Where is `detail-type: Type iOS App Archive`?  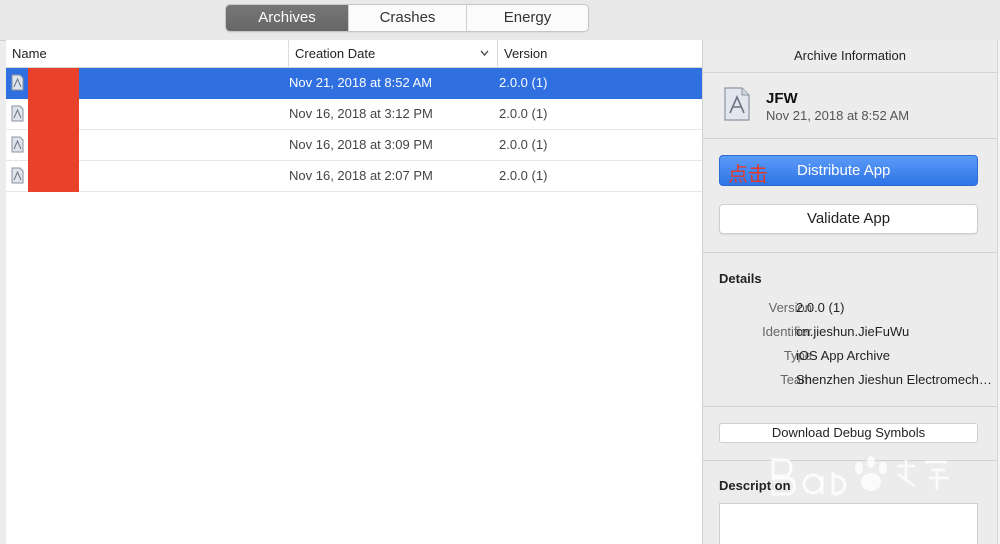 detail-type: Type iOS App Archive is located at coordinates (857, 359).